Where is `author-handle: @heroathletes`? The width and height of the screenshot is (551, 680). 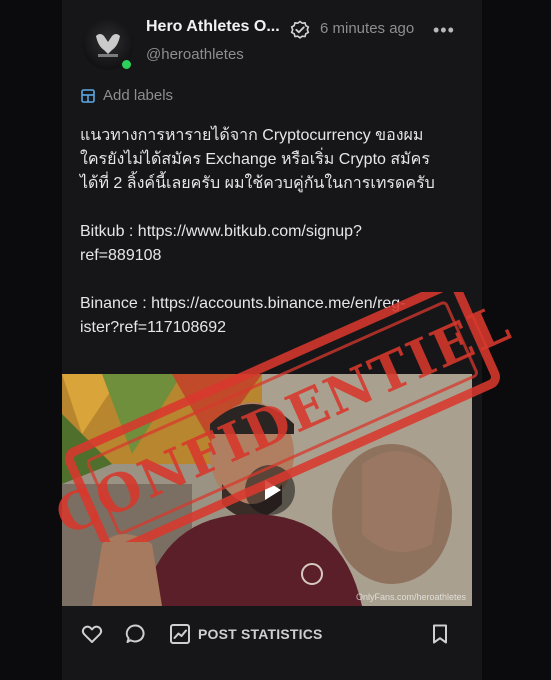
author-handle: @heroathletes is located at coordinates (195, 54).